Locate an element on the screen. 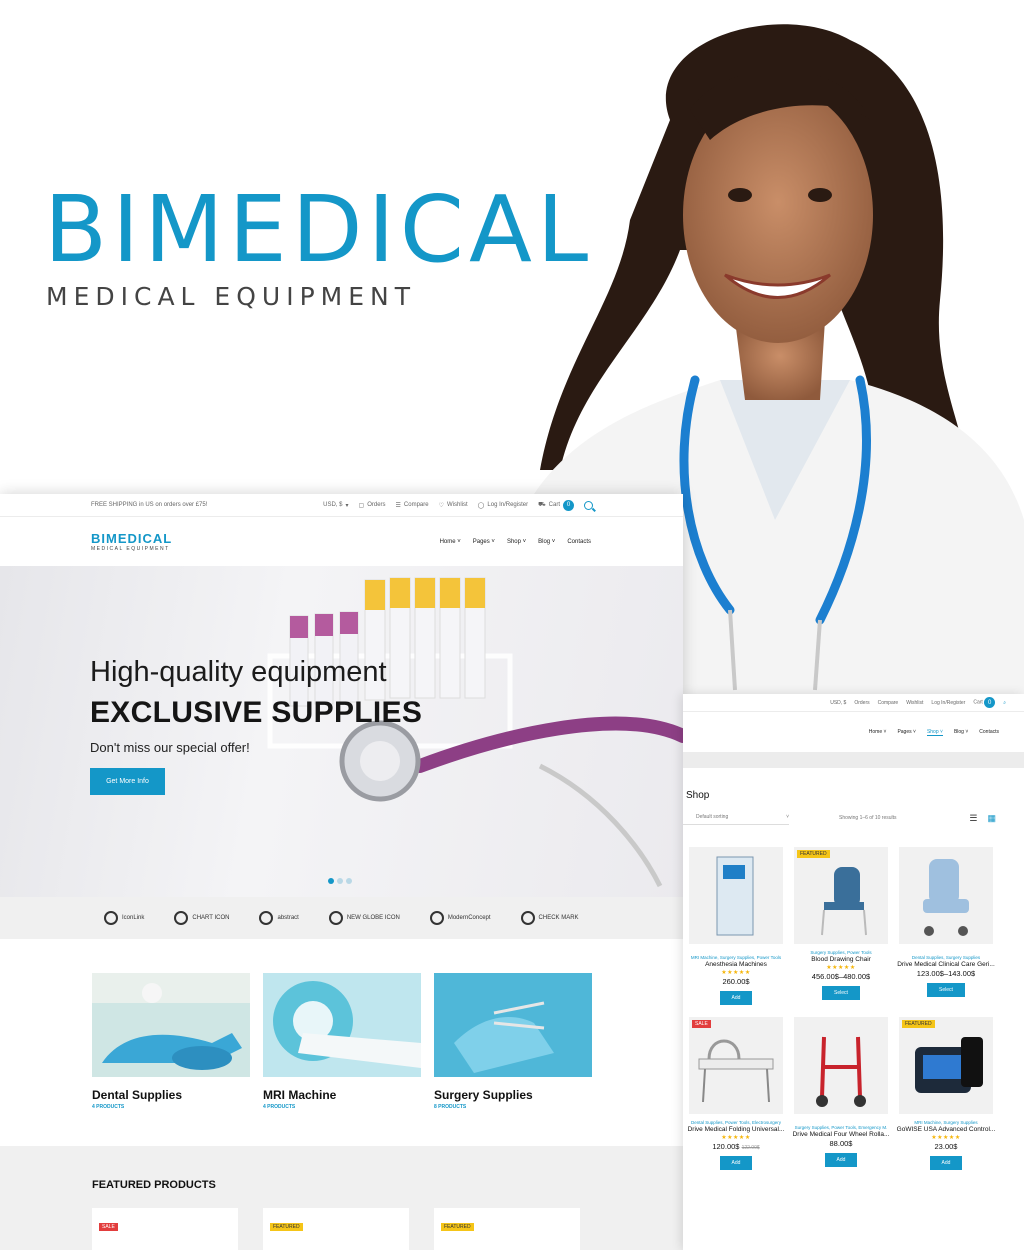 The width and height of the screenshot is (1024, 1250). brand-name: abstract is located at coordinates (288, 918).